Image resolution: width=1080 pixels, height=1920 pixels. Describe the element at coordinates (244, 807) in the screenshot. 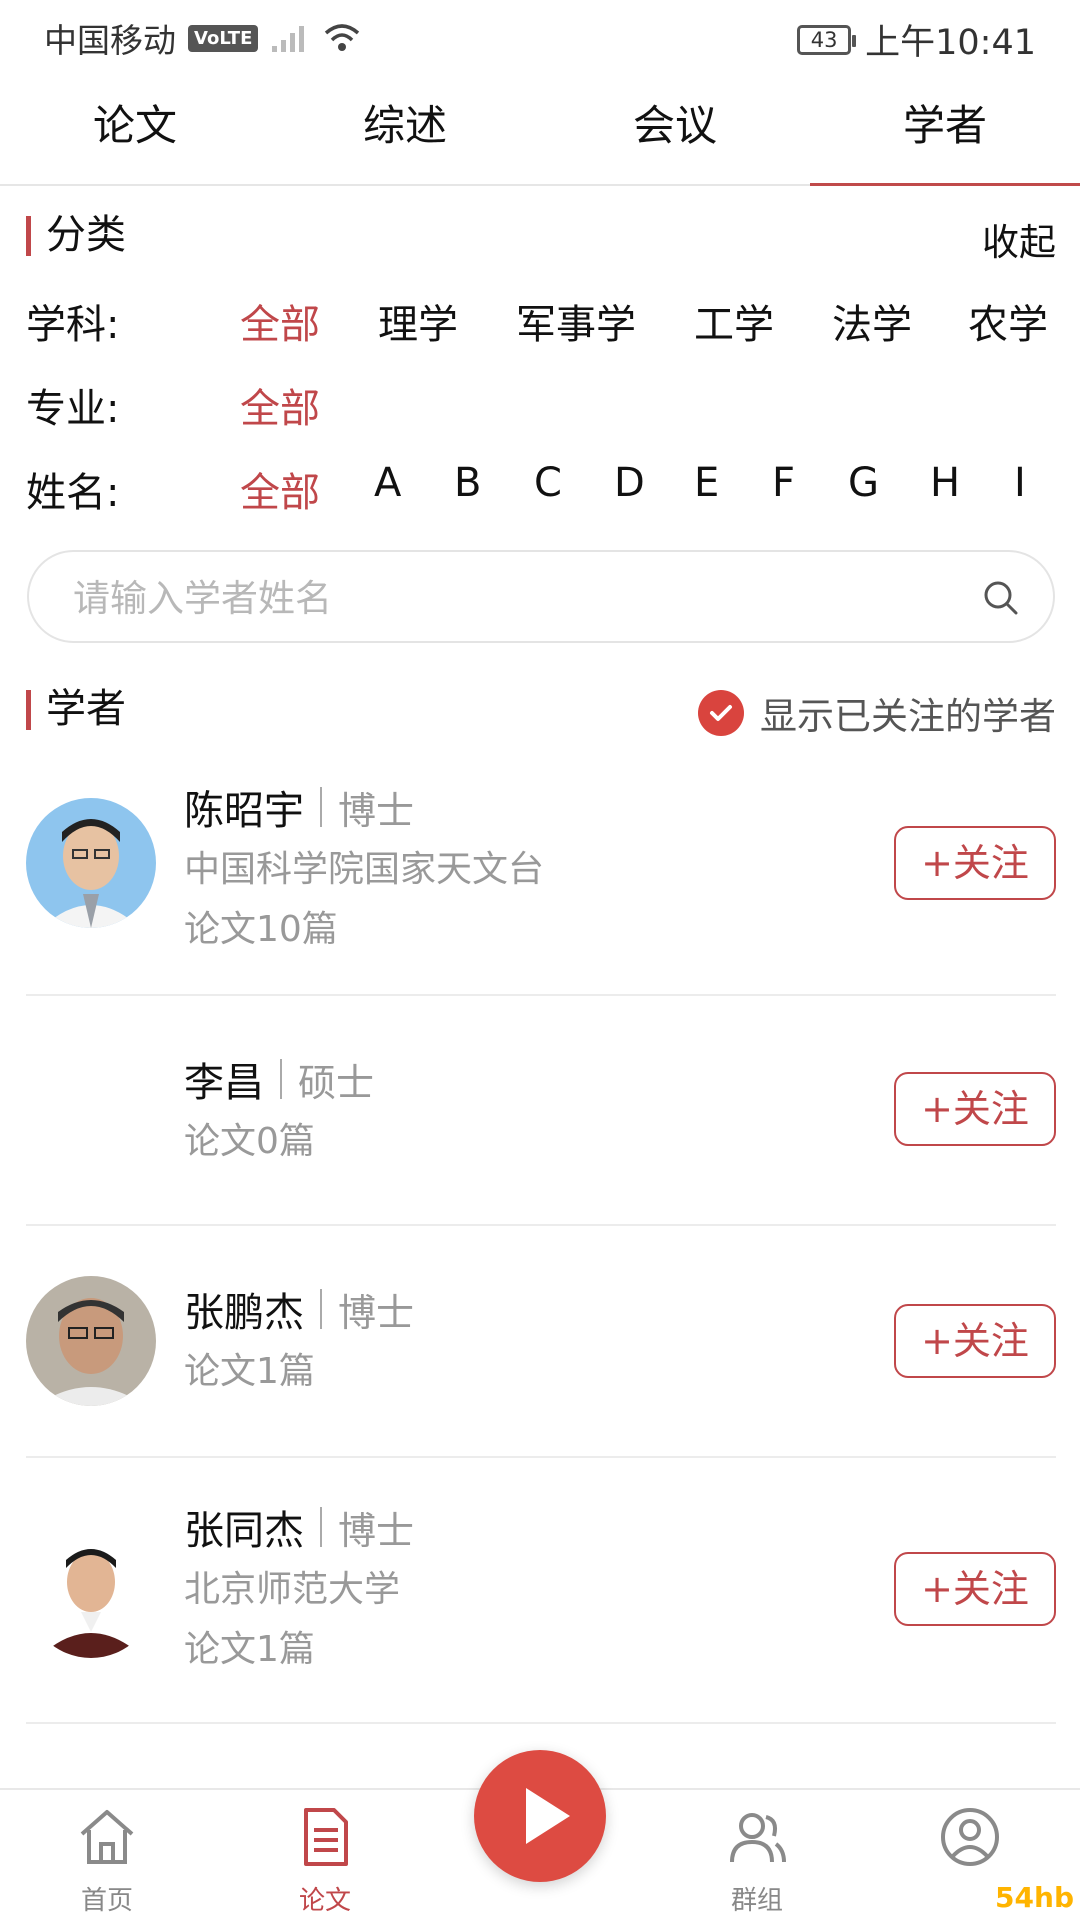

I see `scholar-name: 陈昭宇` at that location.